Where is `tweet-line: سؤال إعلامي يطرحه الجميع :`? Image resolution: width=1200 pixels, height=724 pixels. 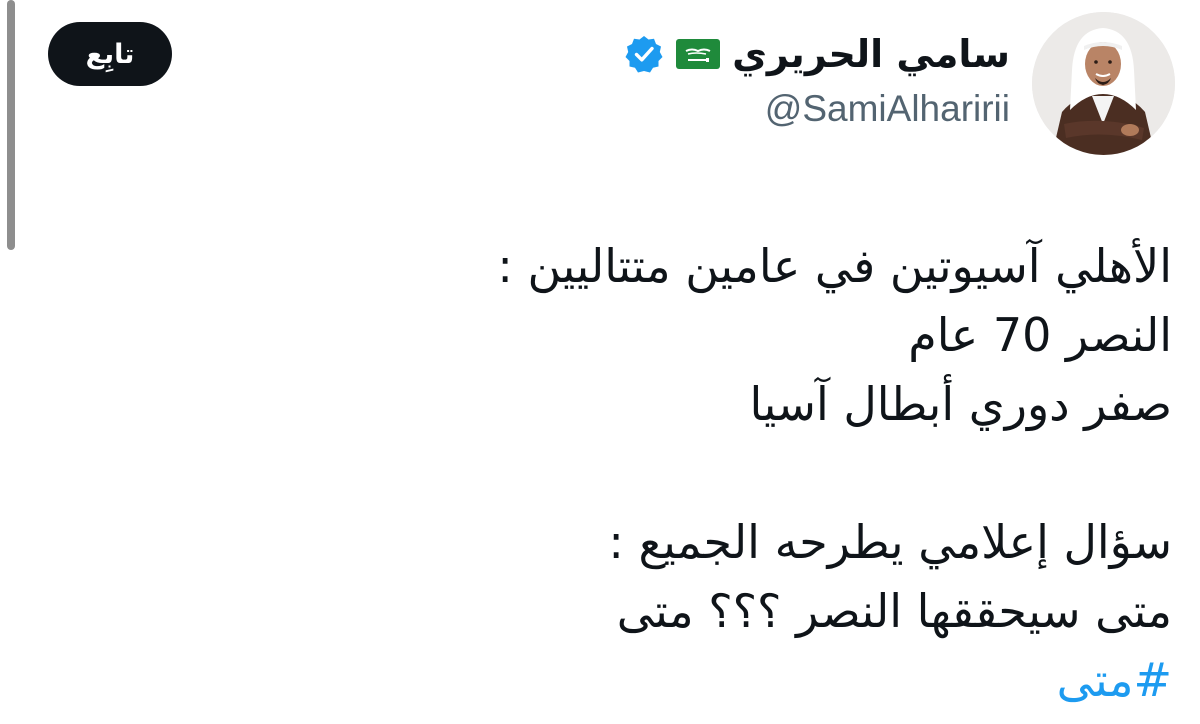
tweet-line: سؤال إعلامي يطرحه الجميع : is located at coordinates (890, 542).